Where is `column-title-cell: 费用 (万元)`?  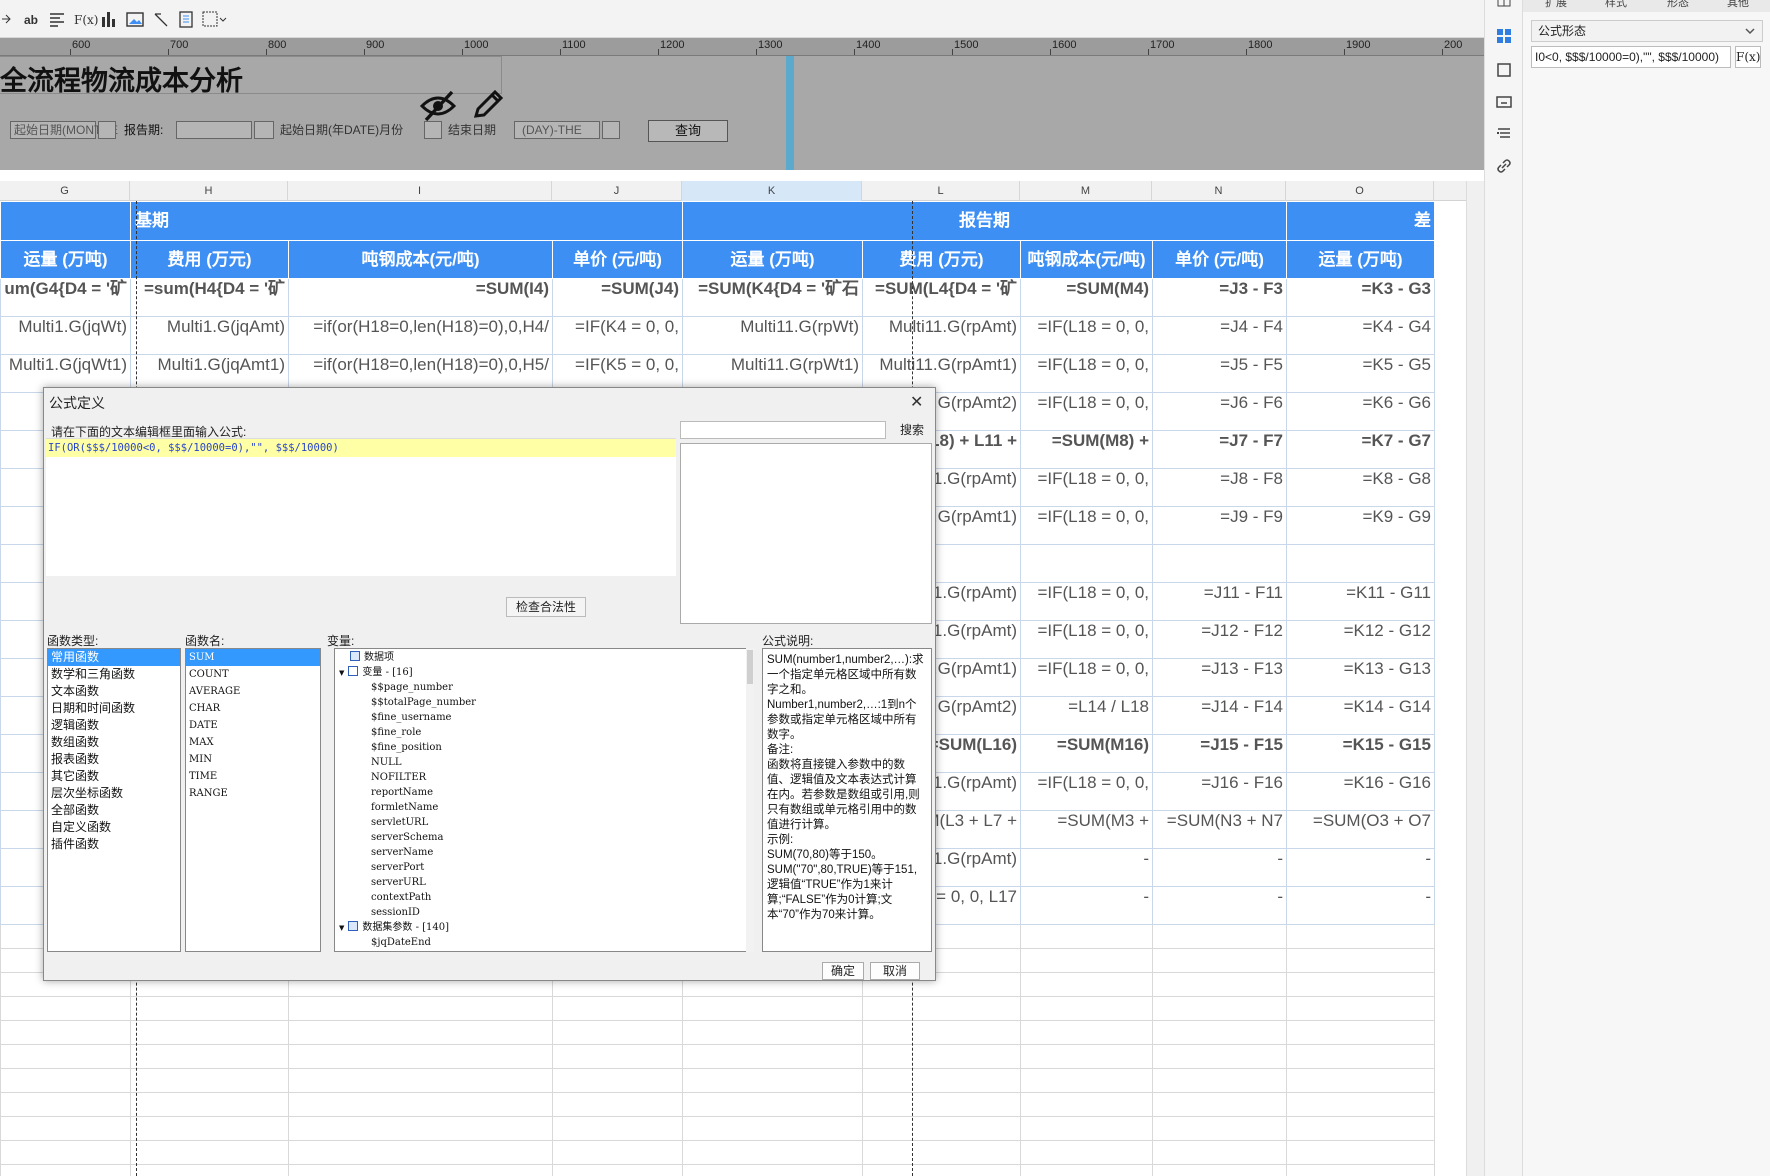
column-title-cell: 费用 (万元) is located at coordinates (941, 259).